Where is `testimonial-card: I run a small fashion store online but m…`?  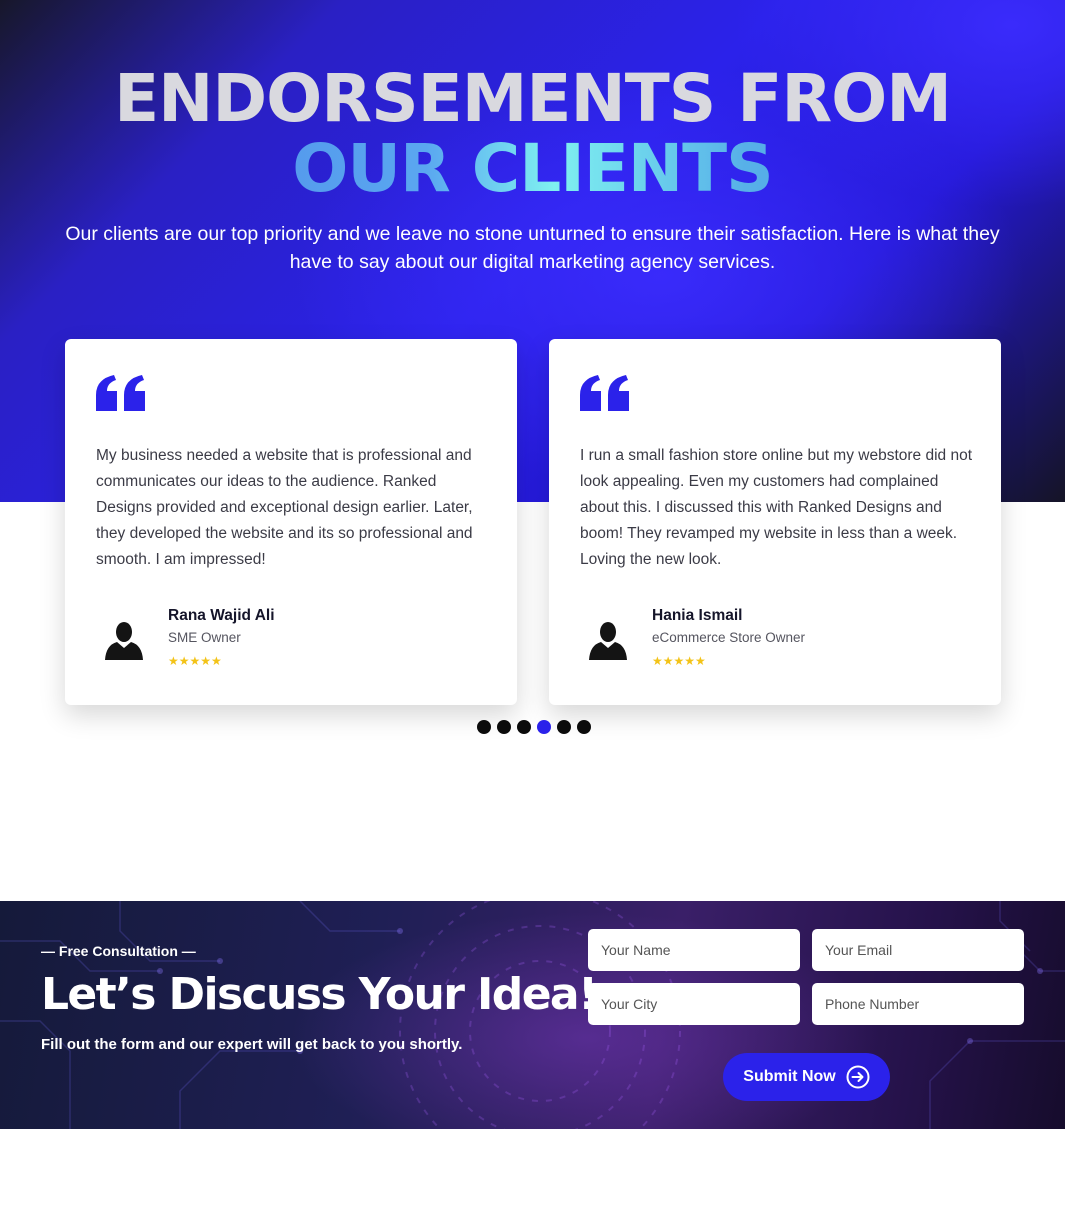
testimonial-card: I run a small fashion store online but m… is located at coordinates (775, 522).